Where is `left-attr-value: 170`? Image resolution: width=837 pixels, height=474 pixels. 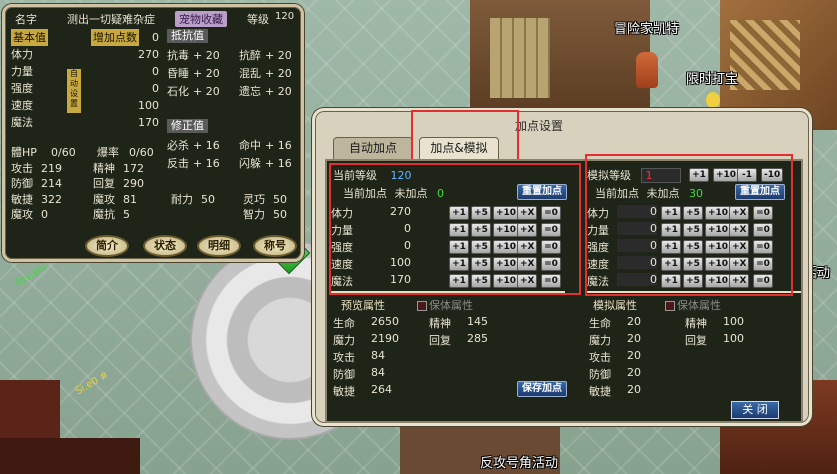 left-attr-value: 170 is located at coordinates (400, 279).